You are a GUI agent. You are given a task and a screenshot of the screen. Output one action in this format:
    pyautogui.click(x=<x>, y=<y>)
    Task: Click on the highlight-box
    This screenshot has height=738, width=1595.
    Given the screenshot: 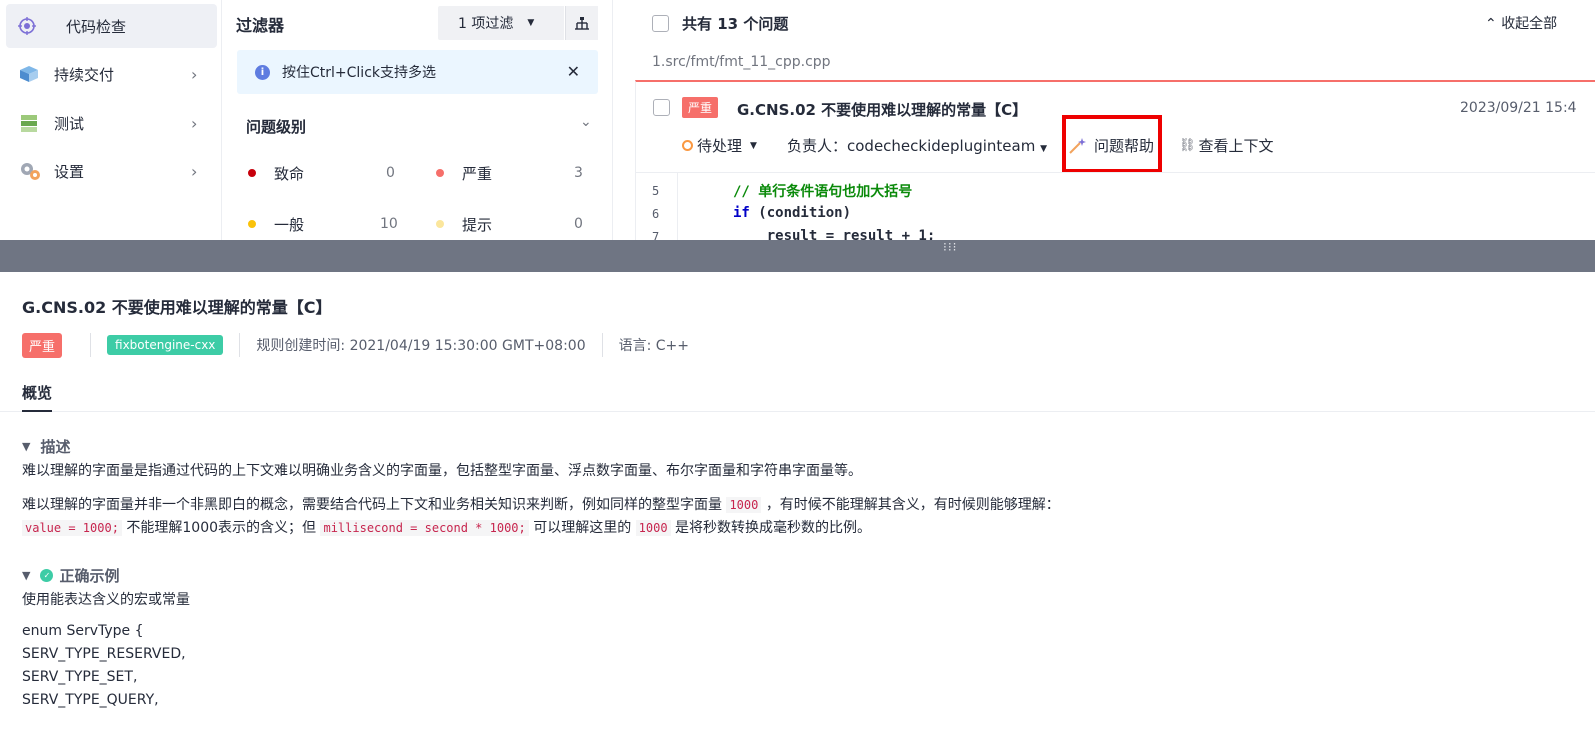 What is the action you would take?
    pyautogui.click(x=1112, y=144)
    